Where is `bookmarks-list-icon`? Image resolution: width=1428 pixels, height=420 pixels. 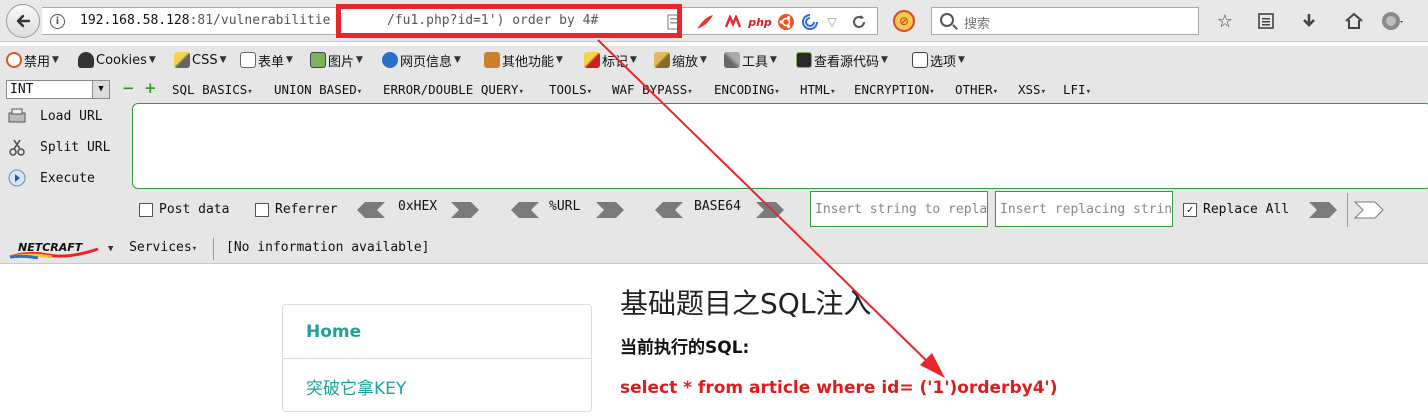 bookmarks-list-icon is located at coordinates (1266, 21).